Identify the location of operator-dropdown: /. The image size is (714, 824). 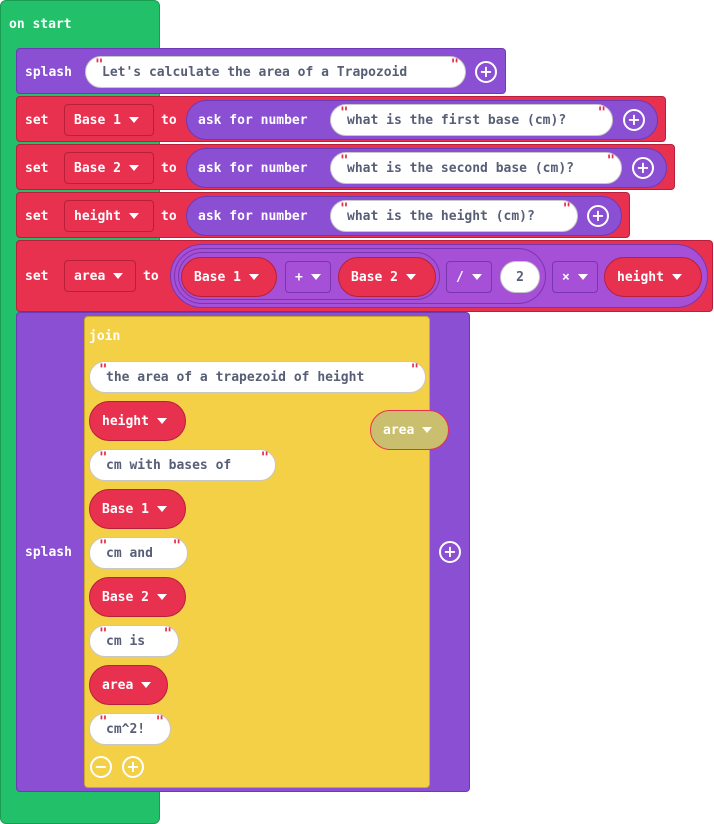
(469, 277).